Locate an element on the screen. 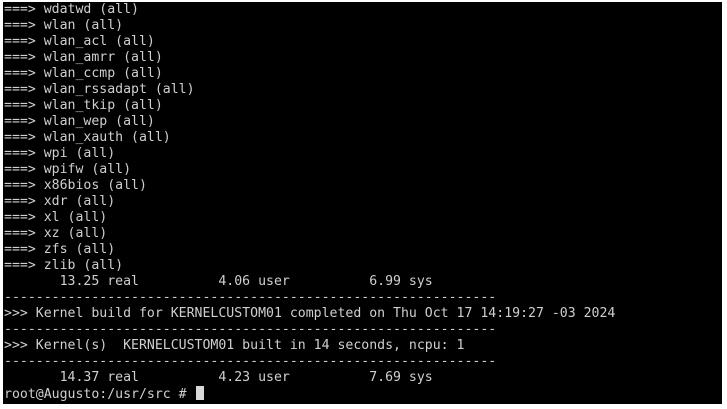 The height and width of the screenshot is (409, 727). output-line: ===> wlan_ccmp (all) is located at coordinates (83, 73).